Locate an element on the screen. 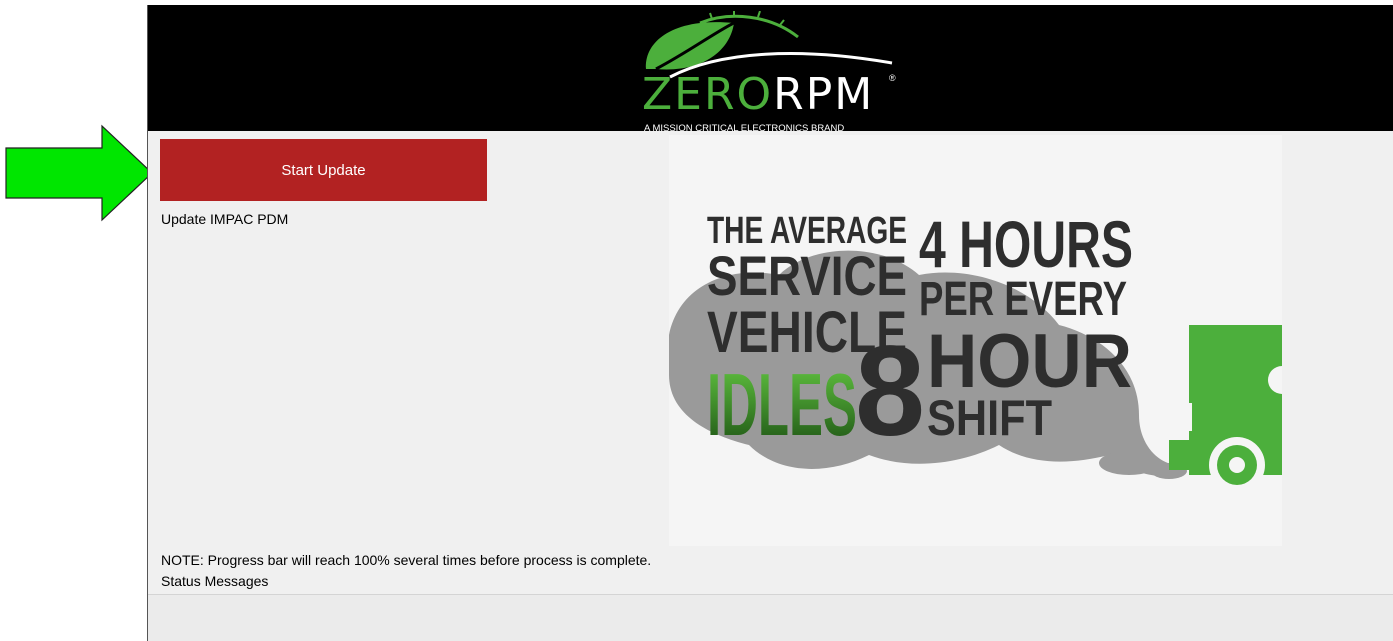  brand-wordmark: ZERORPM is located at coordinates (758, 95).